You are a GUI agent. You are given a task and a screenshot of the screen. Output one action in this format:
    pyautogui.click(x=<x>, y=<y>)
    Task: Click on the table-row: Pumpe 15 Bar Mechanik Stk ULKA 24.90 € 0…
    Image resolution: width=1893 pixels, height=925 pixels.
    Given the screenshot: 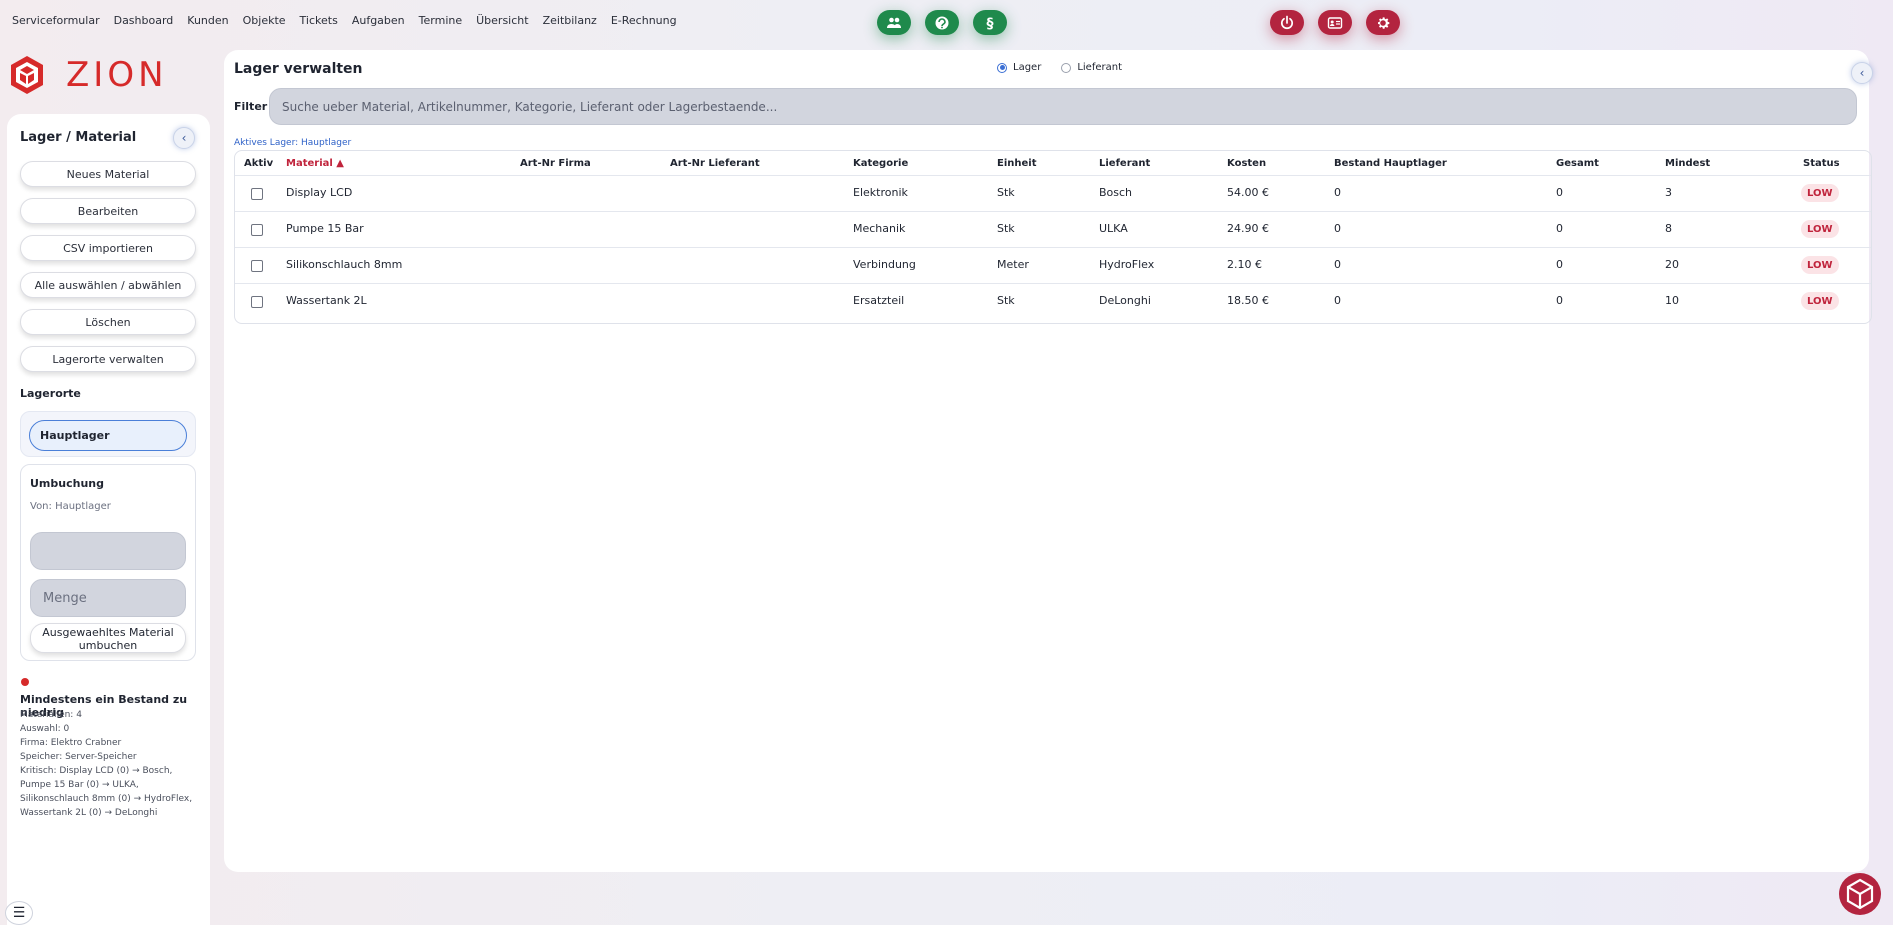 What is the action you would take?
    pyautogui.click(x=1053, y=229)
    